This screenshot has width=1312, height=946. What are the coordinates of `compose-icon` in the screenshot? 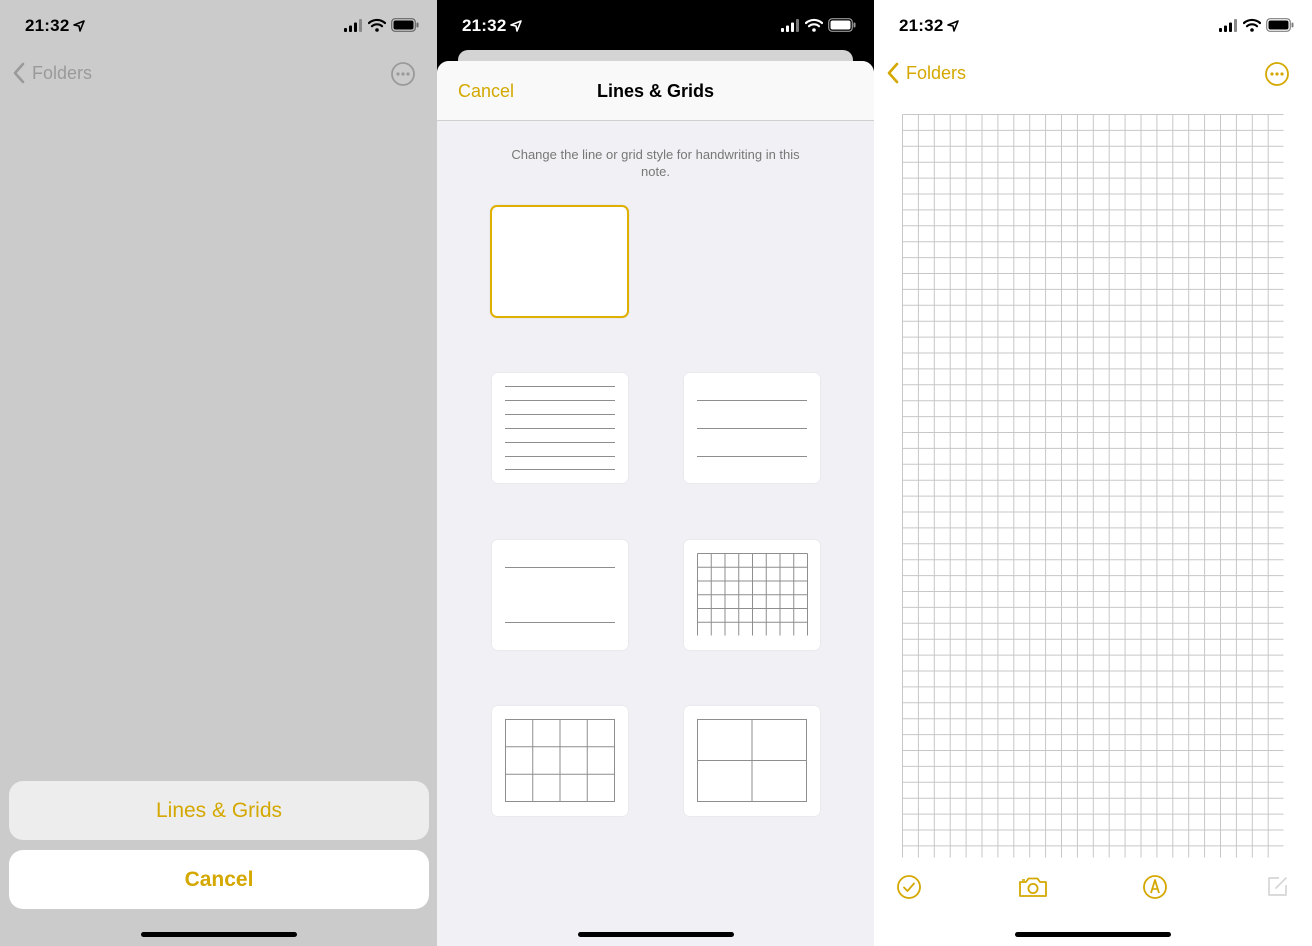 It's located at (1277, 886).